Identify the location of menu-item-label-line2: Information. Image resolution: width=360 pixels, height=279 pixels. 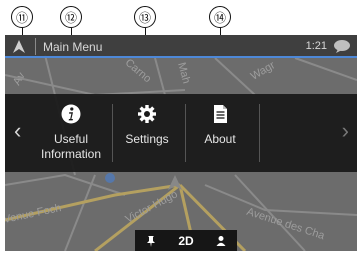
(71, 154).